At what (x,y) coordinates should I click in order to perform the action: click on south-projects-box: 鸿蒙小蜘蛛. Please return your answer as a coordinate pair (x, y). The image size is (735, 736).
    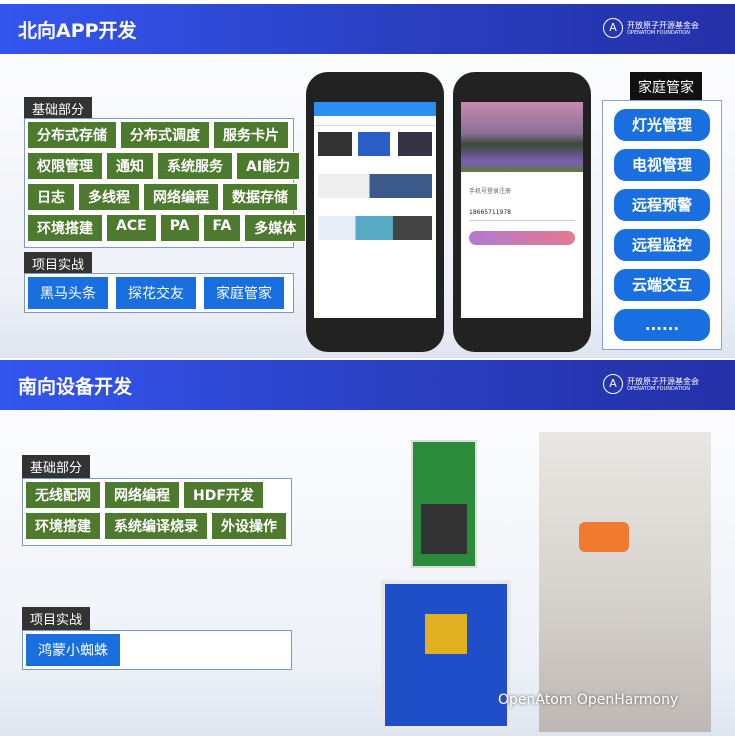
    Looking at the image, I should click on (157, 650).